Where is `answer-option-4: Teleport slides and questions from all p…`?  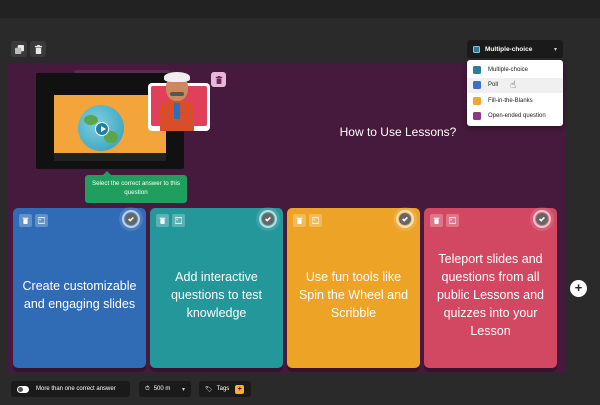
answer-option-4: Teleport slides and questions from all p… is located at coordinates (490, 288).